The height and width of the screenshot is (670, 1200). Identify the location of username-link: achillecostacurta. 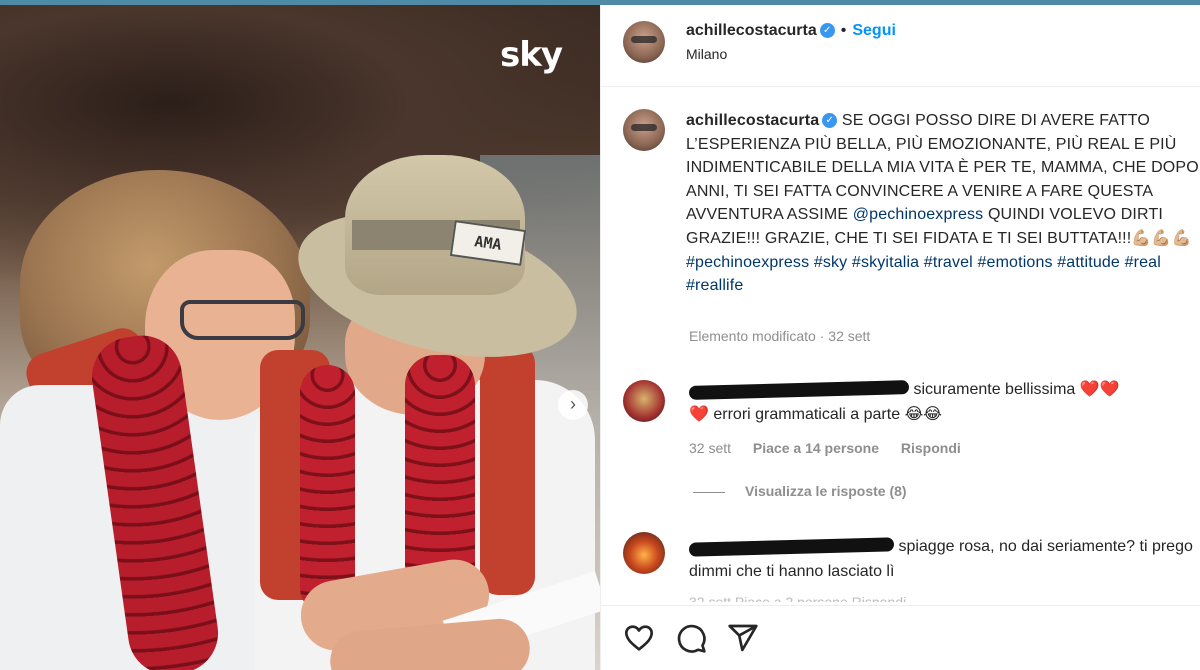
(751, 30).